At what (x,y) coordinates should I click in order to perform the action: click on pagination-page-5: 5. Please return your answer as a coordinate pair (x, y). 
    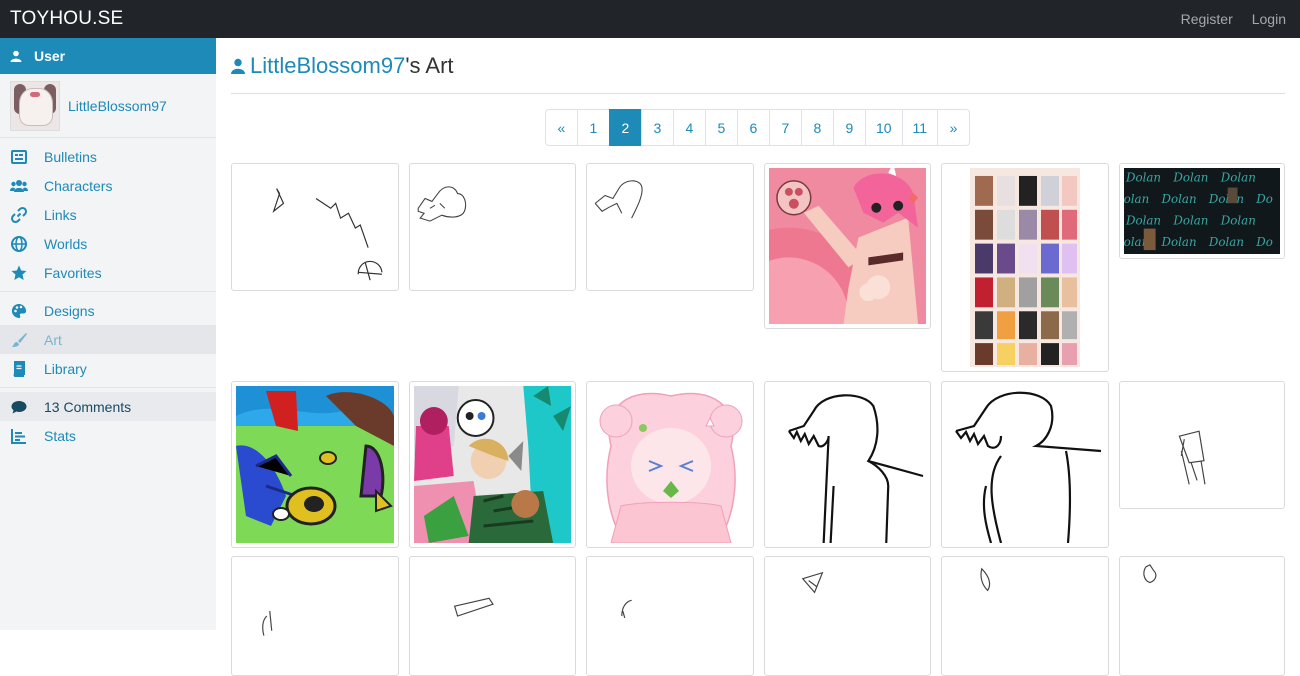
    Looking at the image, I should click on (721, 127).